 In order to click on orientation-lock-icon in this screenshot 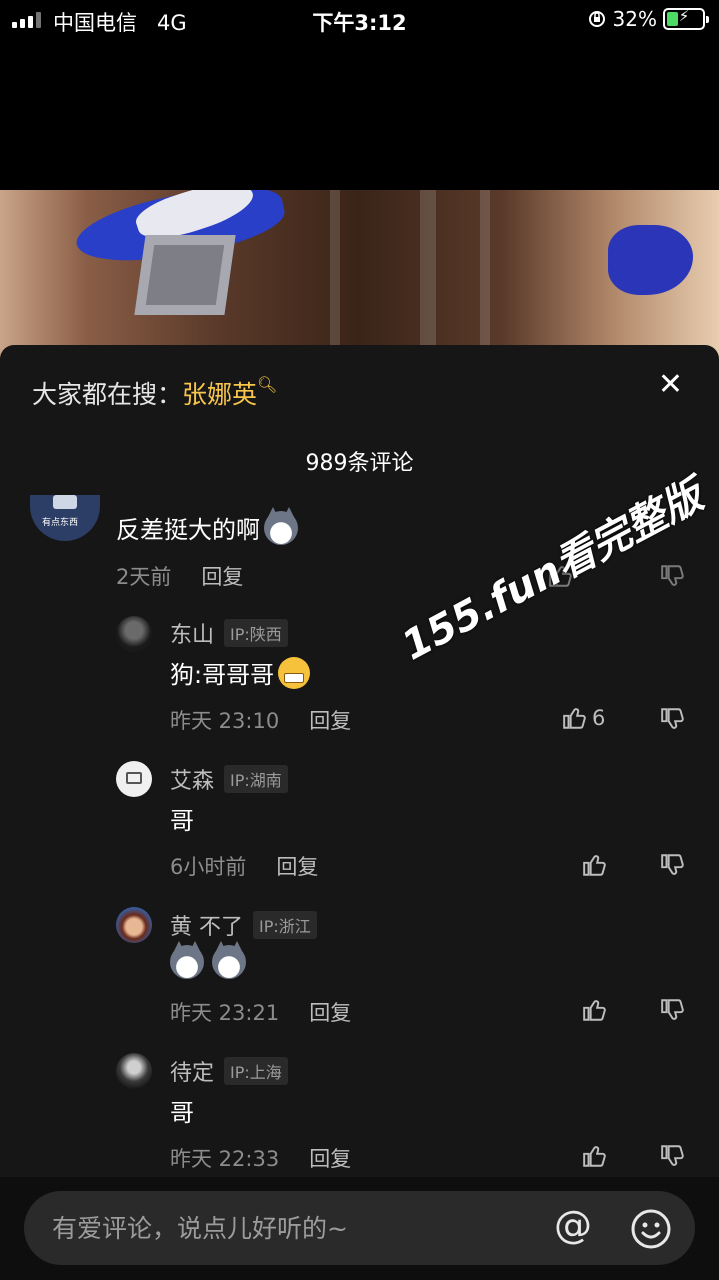, I will do `click(596, 19)`.